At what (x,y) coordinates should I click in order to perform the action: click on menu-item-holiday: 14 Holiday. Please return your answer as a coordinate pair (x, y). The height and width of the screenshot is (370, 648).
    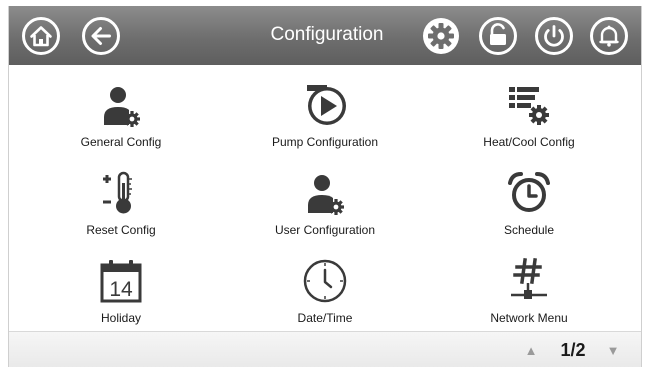
    Looking at the image, I should click on (121, 284).